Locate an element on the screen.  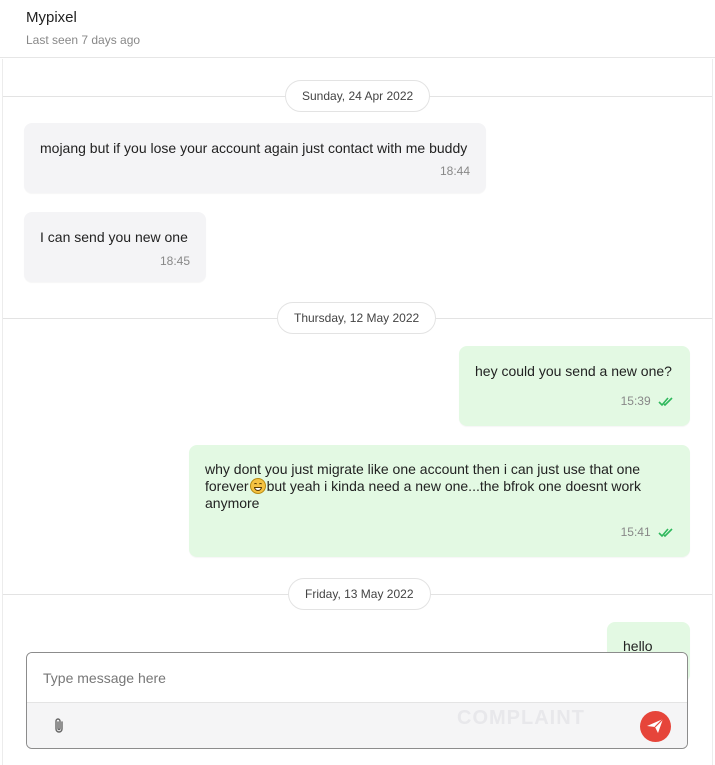
date-separator: Friday, 13 May 2022 is located at coordinates (357, 594).